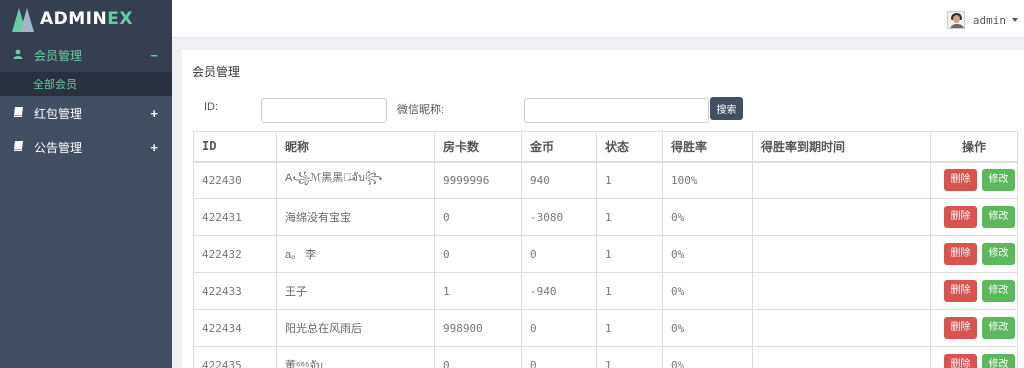 Image resolution: width=1024 pixels, height=368 pixels. I want to click on cell-nickname: 阳光总在风雨后, so click(355, 328).